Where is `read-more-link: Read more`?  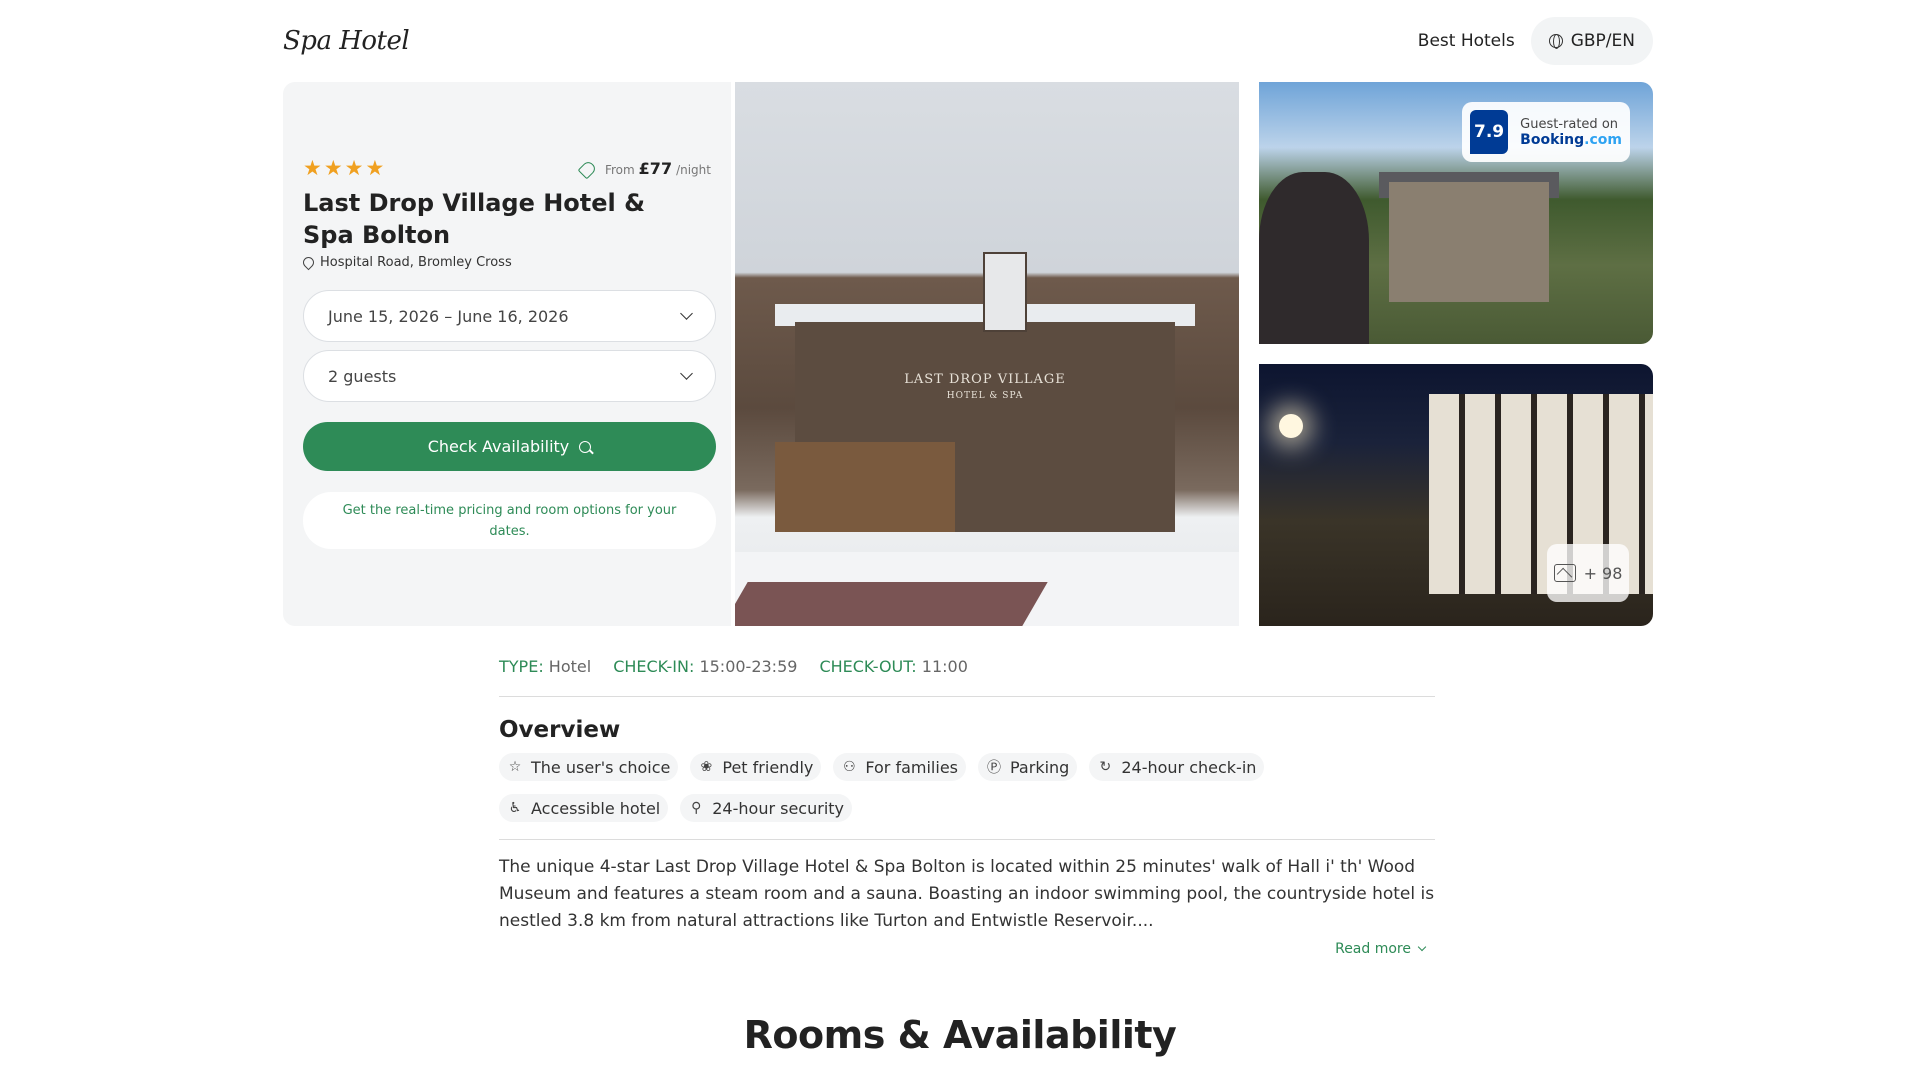 read-more-link: Read more is located at coordinates (967, 949).